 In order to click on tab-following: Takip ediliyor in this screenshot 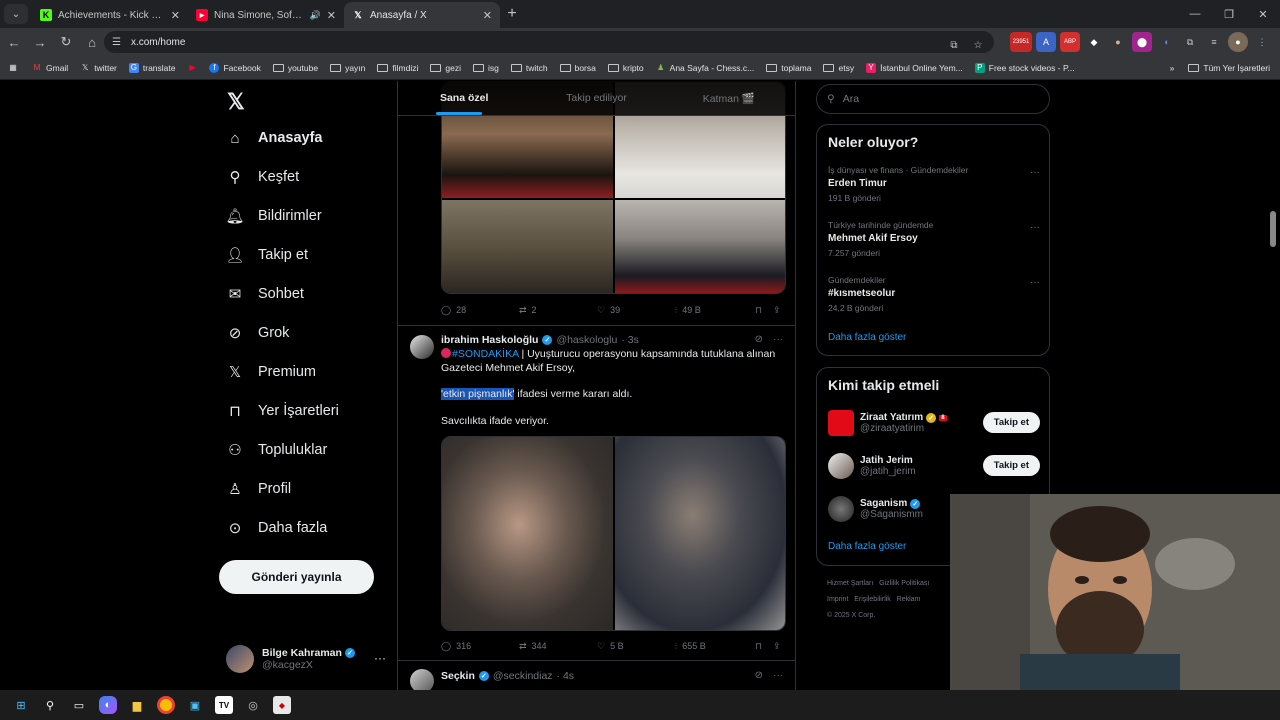, I will do `click(596, 98)`.